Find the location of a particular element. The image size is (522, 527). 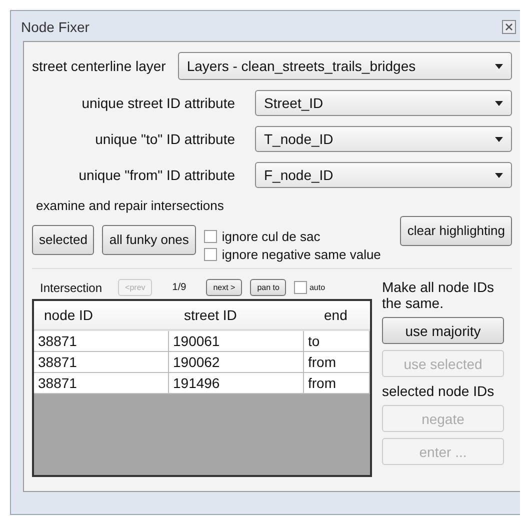

group-title: Make all node IDs the same. is located at coordinates (439, 295).